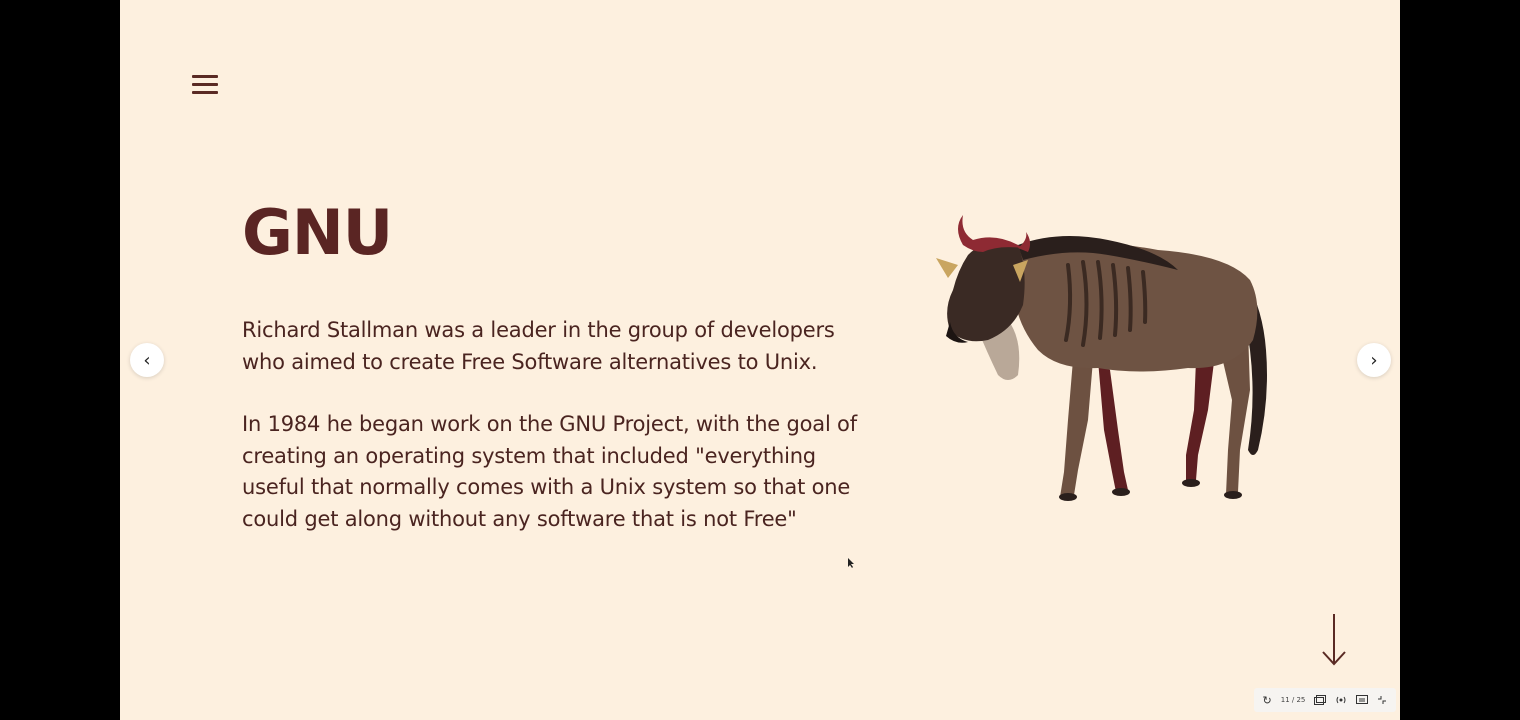 This screenshot has height=720, width=1520. I want to click on captions-icon, so click(1362, 700).